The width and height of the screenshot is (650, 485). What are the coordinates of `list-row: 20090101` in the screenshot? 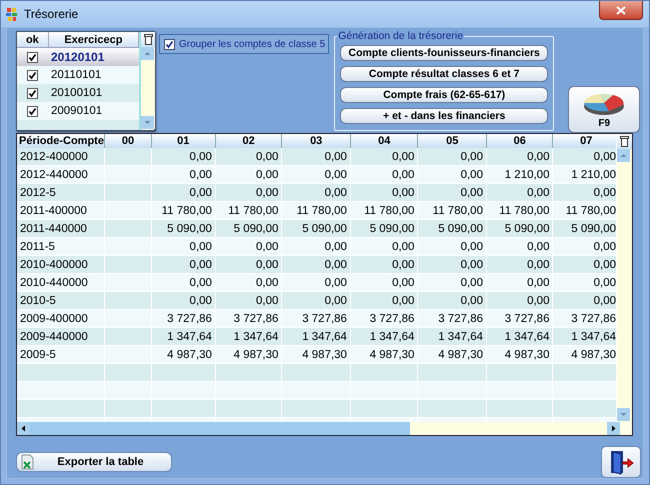 It's located at (78, 111).